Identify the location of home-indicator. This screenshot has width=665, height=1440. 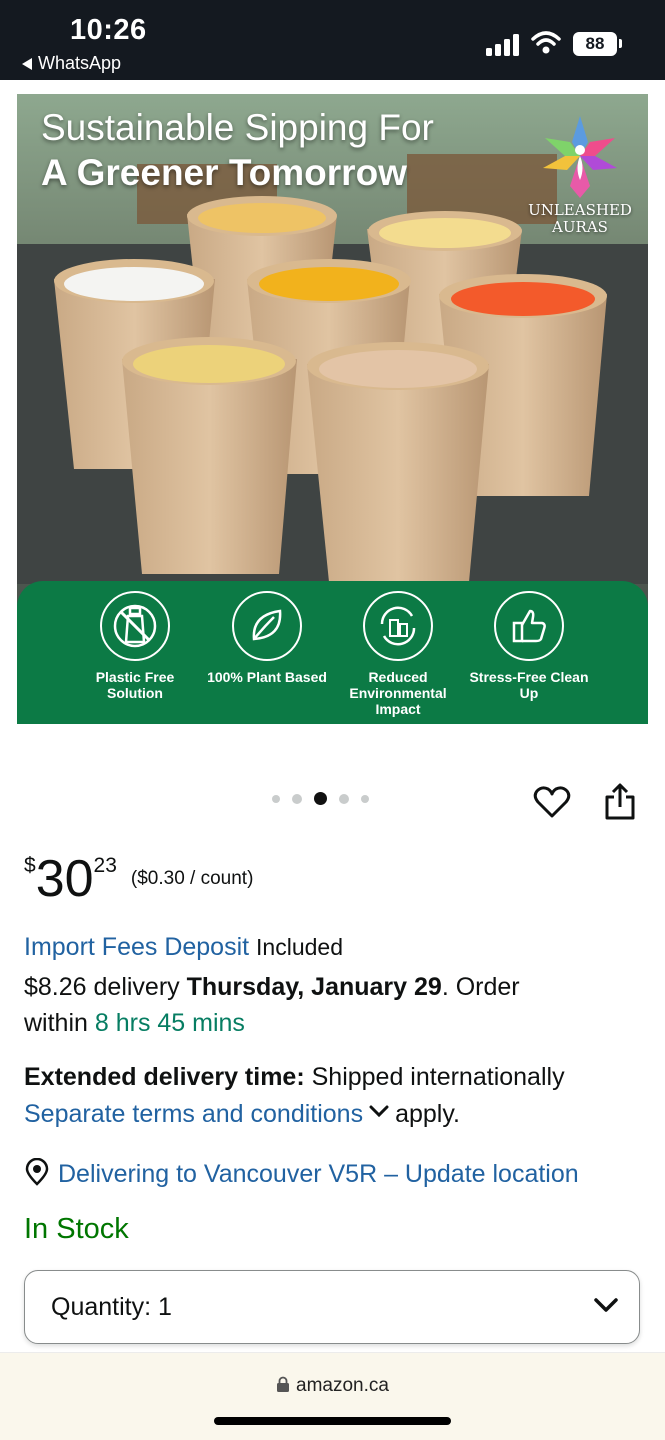
(332, 1421).